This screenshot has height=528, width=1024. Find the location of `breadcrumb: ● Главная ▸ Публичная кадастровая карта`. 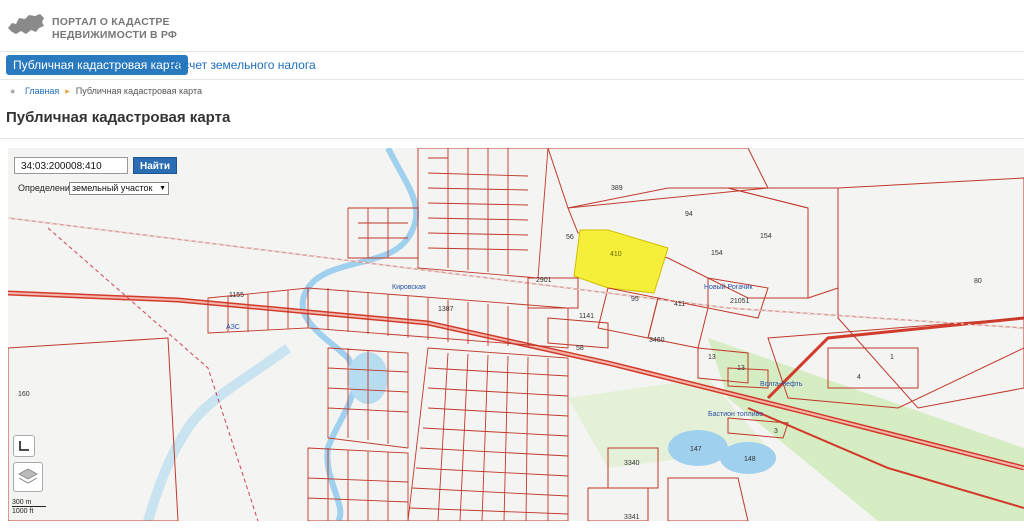

breadcrumb: ● Главная ▸ Публичная кадастровая карта is located at coordinates (106, 91).